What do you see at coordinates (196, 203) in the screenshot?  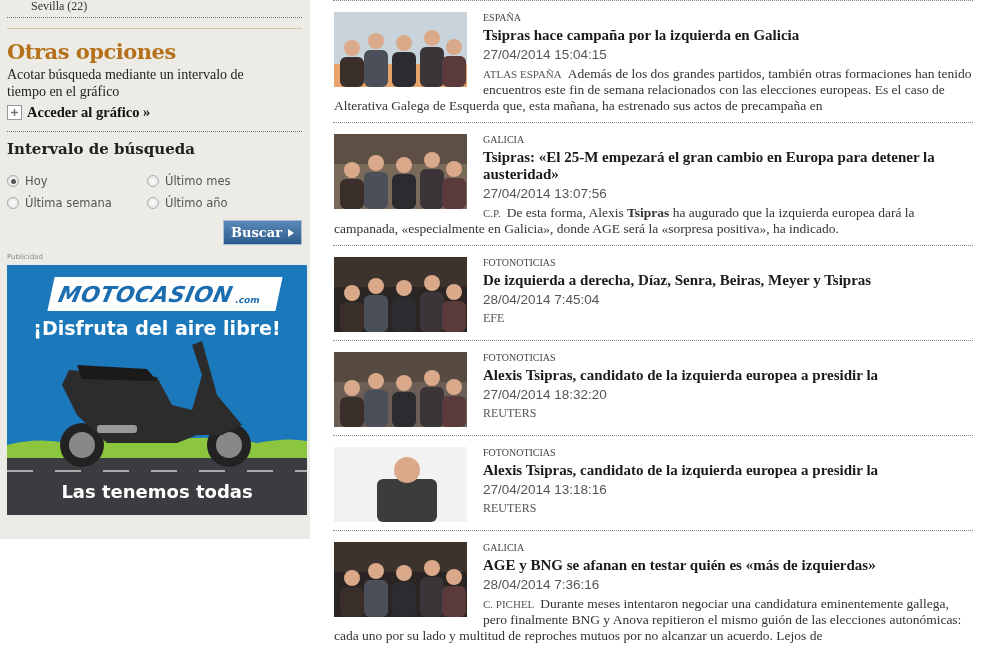 I see `radio-label: Último año` at bounding box center [196, 203].